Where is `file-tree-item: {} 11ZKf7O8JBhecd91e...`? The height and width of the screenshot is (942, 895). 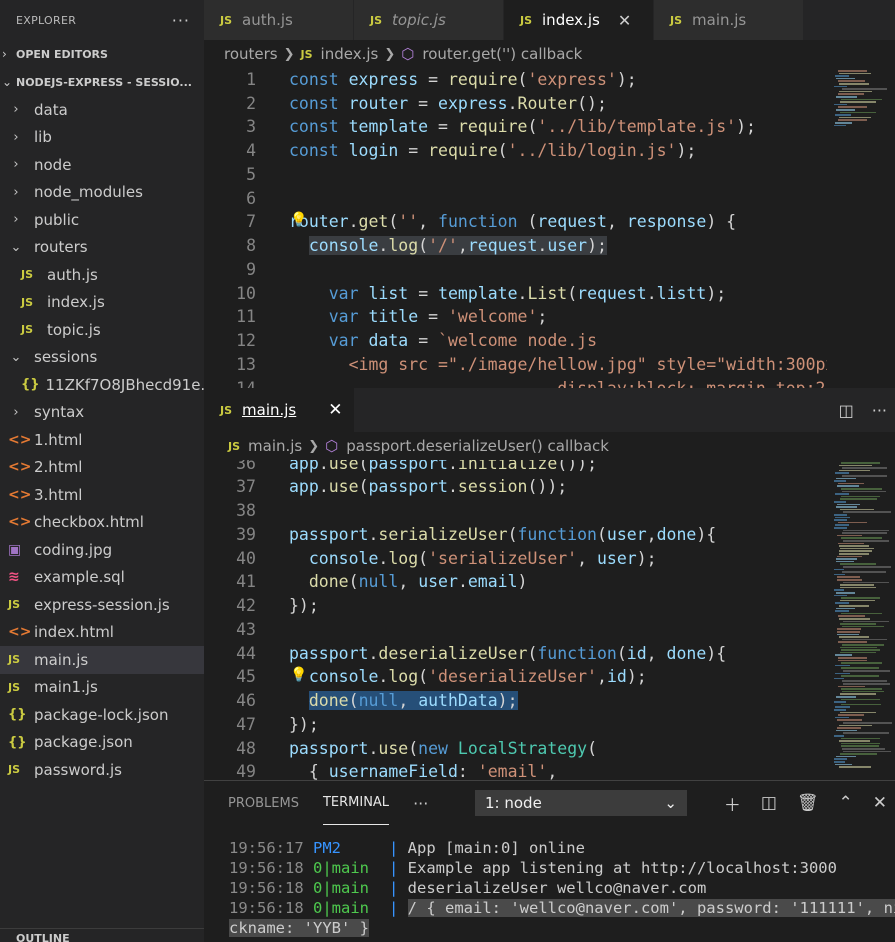
file-tree-item: {} 11ZKf7O8JBhecd91e... is located at coordinates (102, 385).